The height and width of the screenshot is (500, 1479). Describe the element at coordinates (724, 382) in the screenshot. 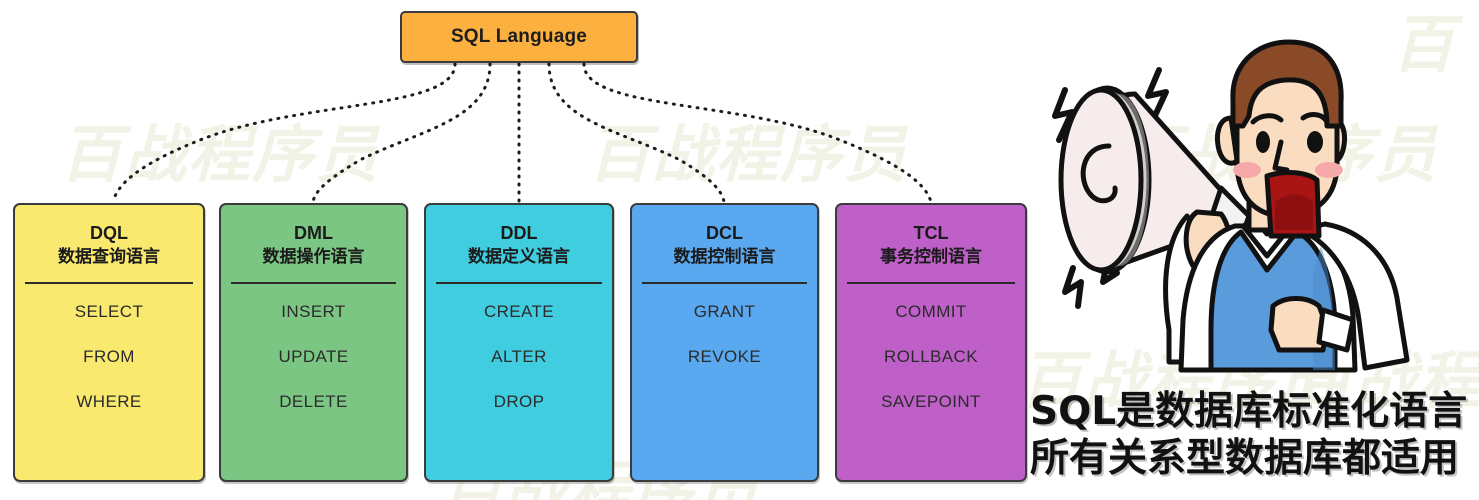

I see `command-list-dcl: GRANT REVOKE` at that location.